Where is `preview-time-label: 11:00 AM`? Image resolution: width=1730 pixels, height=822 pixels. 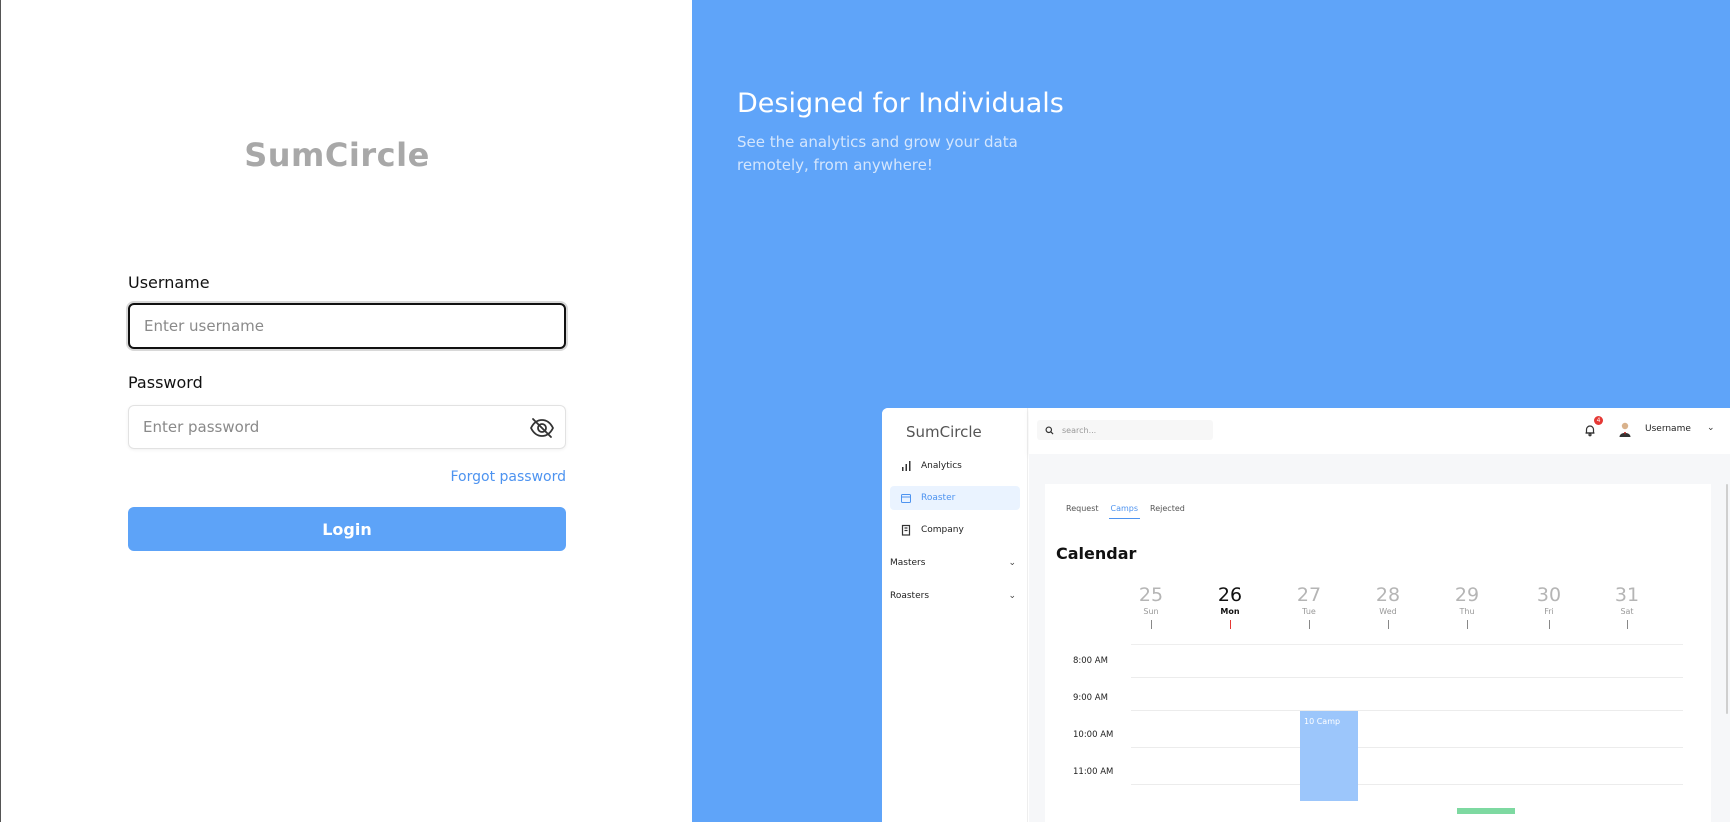 preview-time-label: 11:00 AM is located at coordinates (1093, 772).